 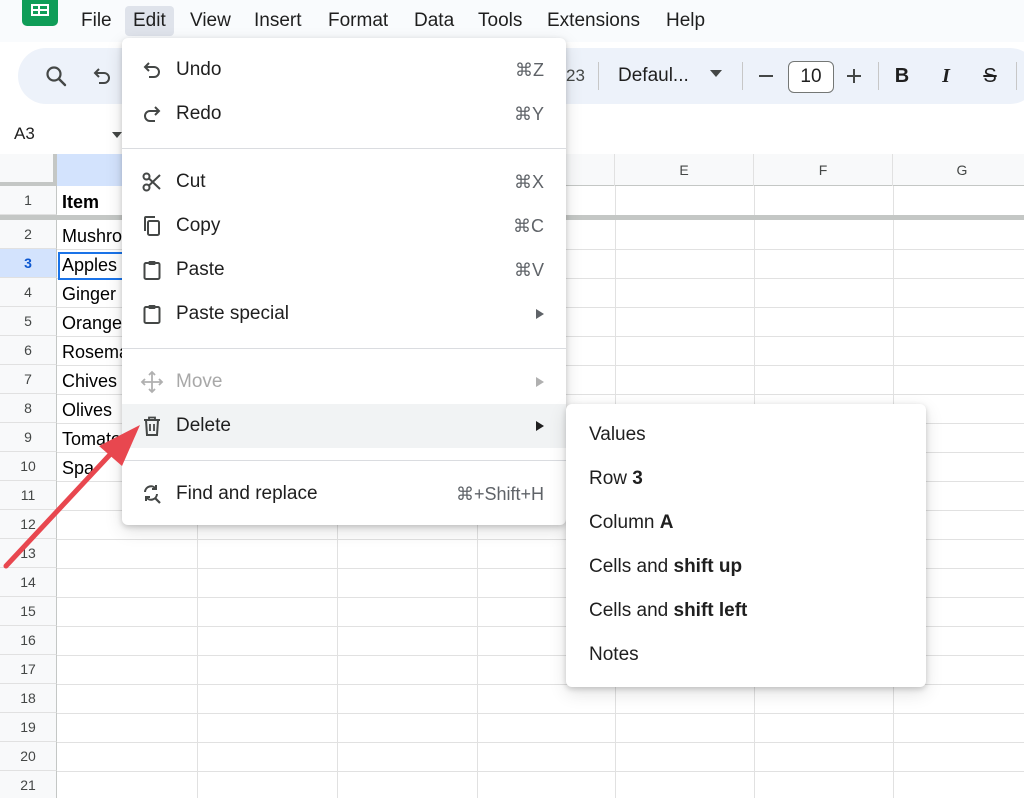 I want to click on menu-item-redo: Redo ⌘Y, so click(x=344, y=114).